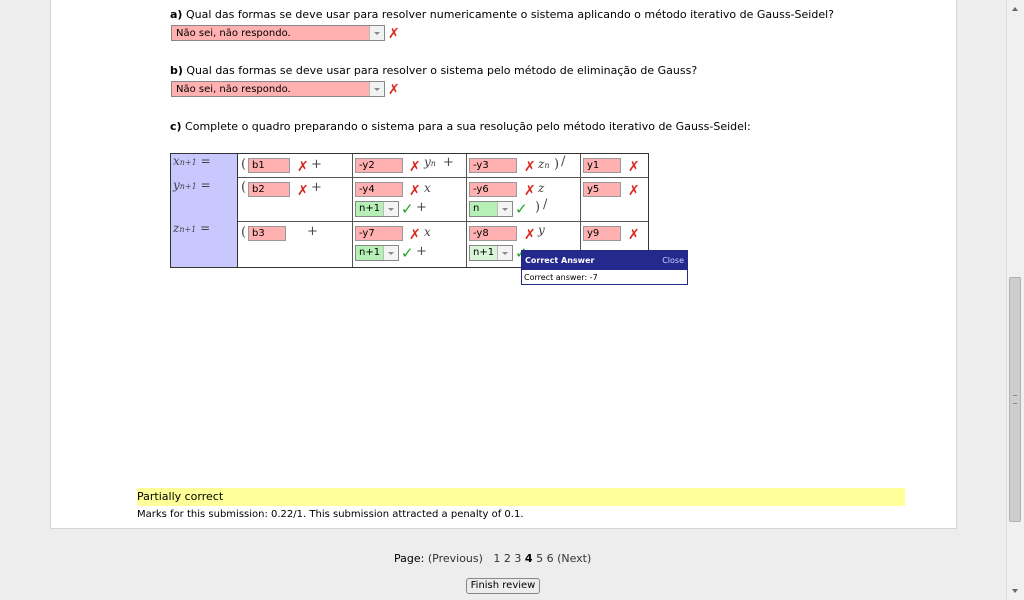 Image resolution: width=1024 pixels, height=600 pixels. I want to click on grip-icon, so click(1015, 399).